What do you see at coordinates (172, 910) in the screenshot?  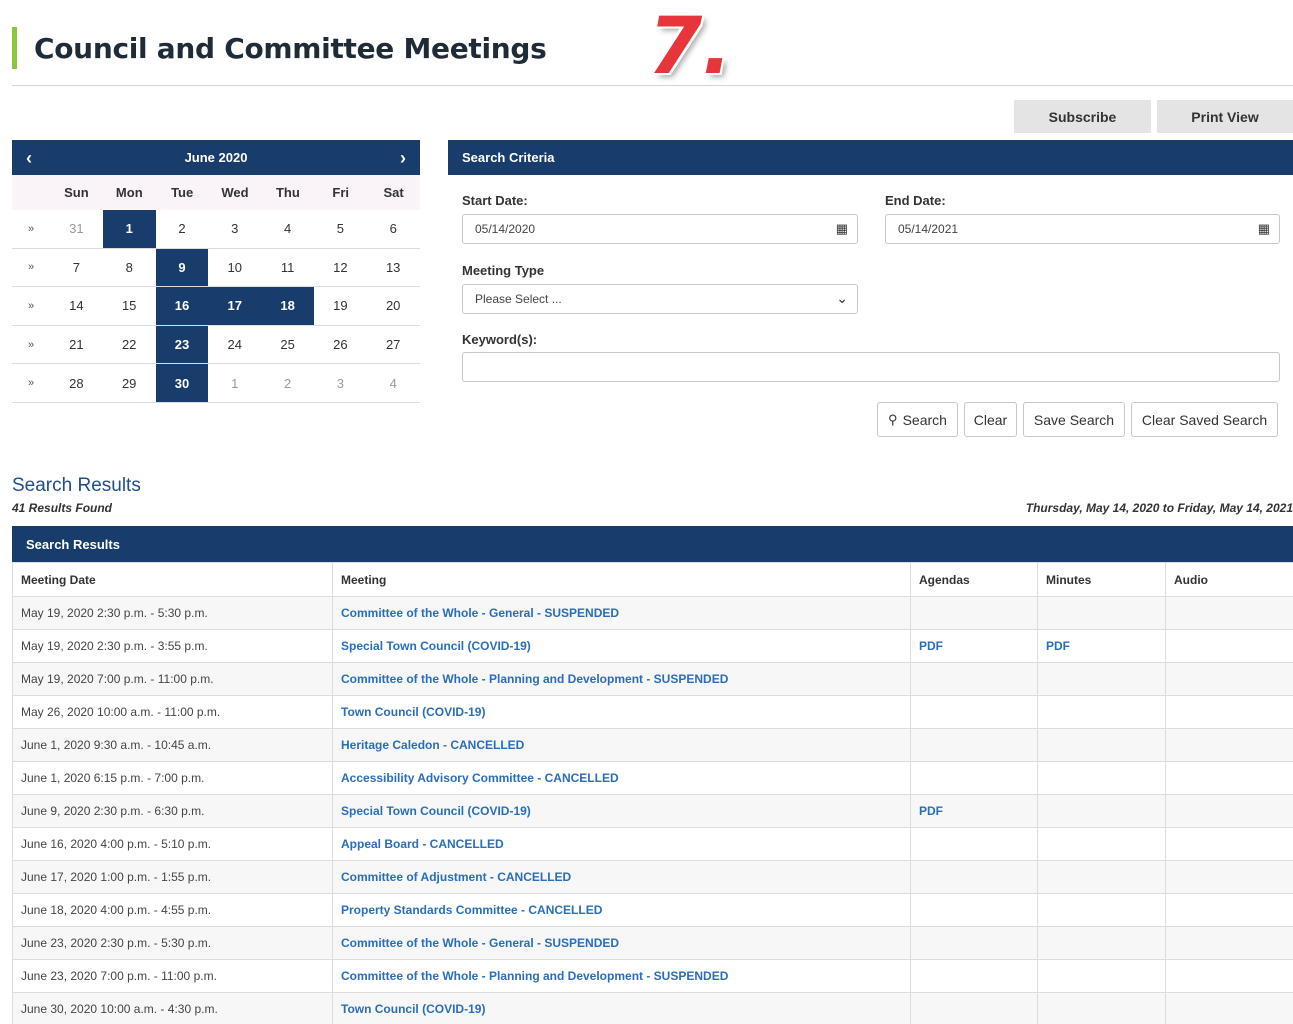 I see `meeting-date-cell: June 18, 2020 4:00 p.m. - 4:55 p.m.` at bounding box center [172, 910].